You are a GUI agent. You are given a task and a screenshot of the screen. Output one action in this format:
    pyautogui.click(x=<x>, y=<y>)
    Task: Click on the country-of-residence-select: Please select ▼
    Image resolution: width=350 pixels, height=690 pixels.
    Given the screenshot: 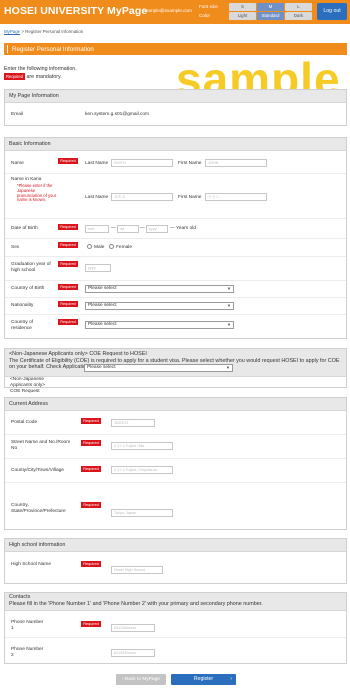 What is the action you would take?
    pyautogui.click(x=159, y=325)
    